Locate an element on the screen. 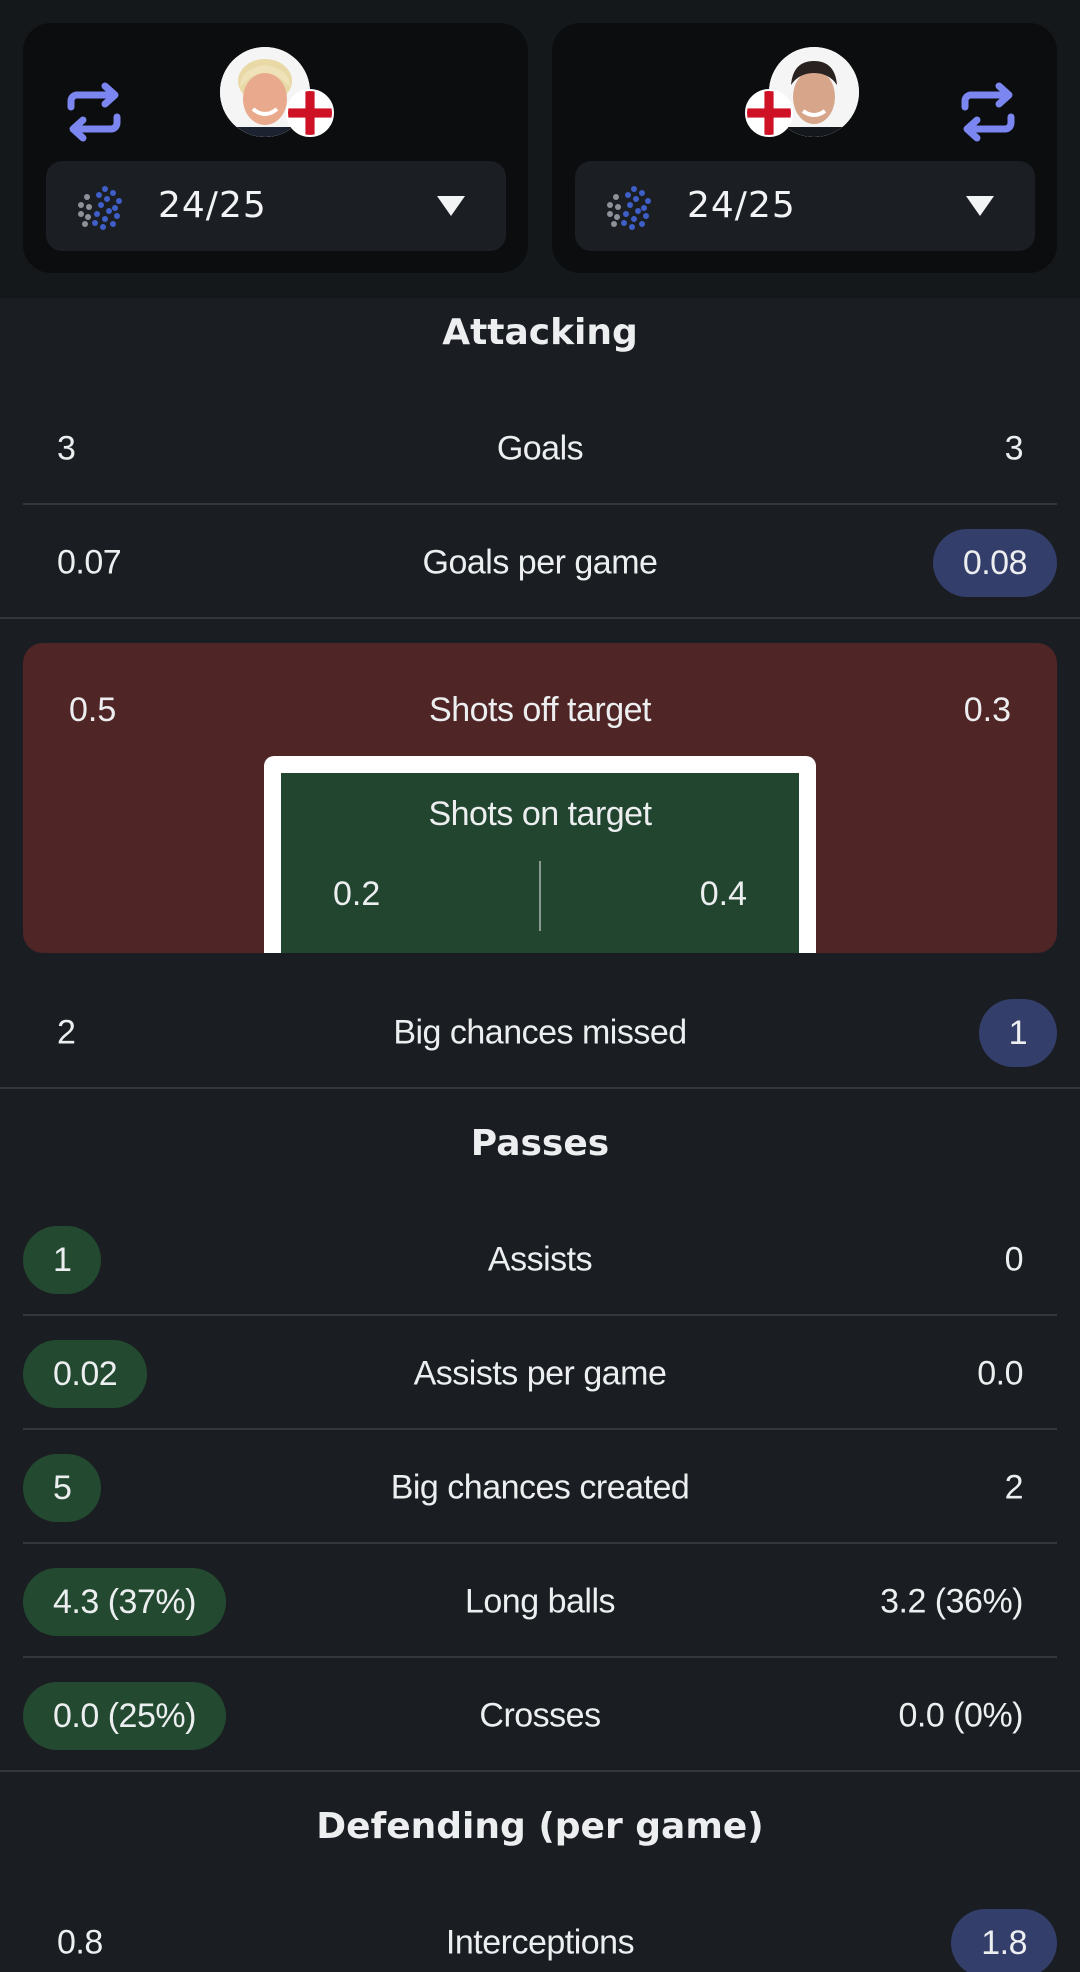 Image resolution: width=1080 pixels, height=1972 pixels. shots-off-target-right: 0.3 is located at coordinates (987, 710).